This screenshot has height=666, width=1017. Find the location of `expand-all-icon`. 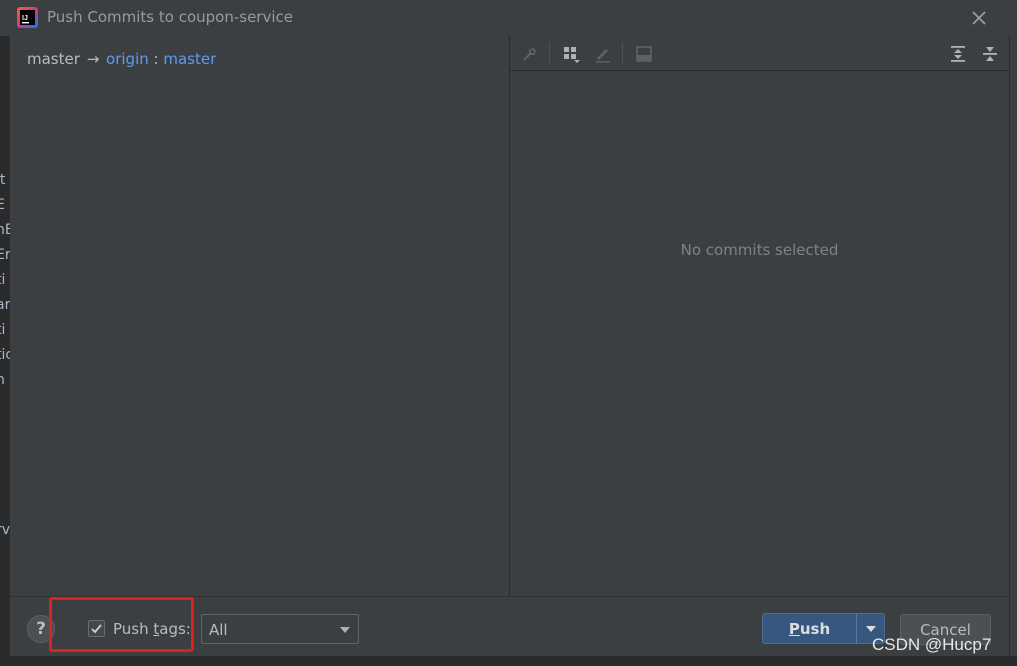

expand-all-icon is located at coordinates (958, 54).